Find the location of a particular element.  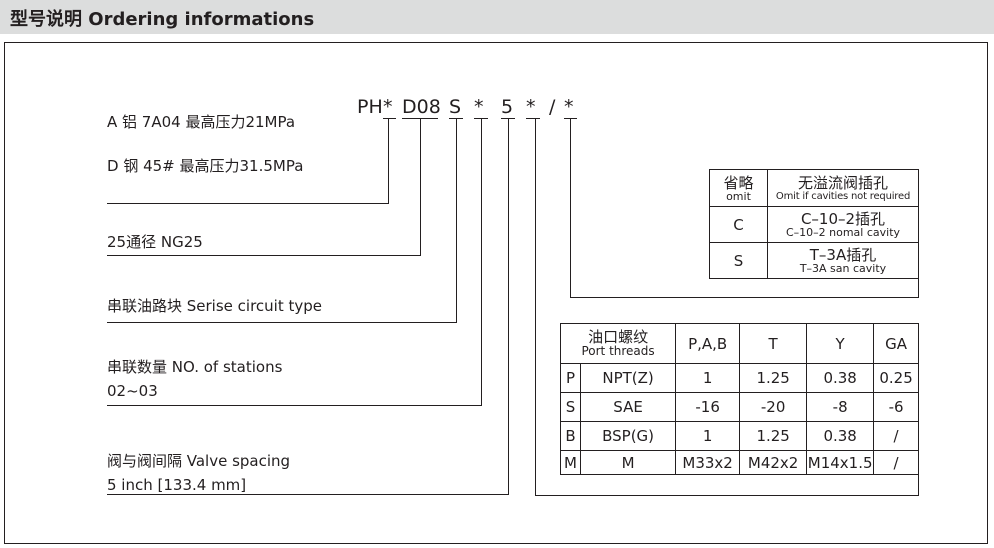

leader-stations-horizontal is located at coordinates (294, 405).